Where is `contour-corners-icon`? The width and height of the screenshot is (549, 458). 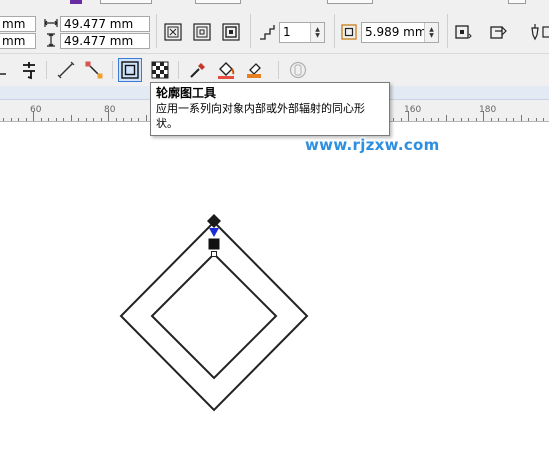
contour-corners-icon is located at coordinates (463, 32).